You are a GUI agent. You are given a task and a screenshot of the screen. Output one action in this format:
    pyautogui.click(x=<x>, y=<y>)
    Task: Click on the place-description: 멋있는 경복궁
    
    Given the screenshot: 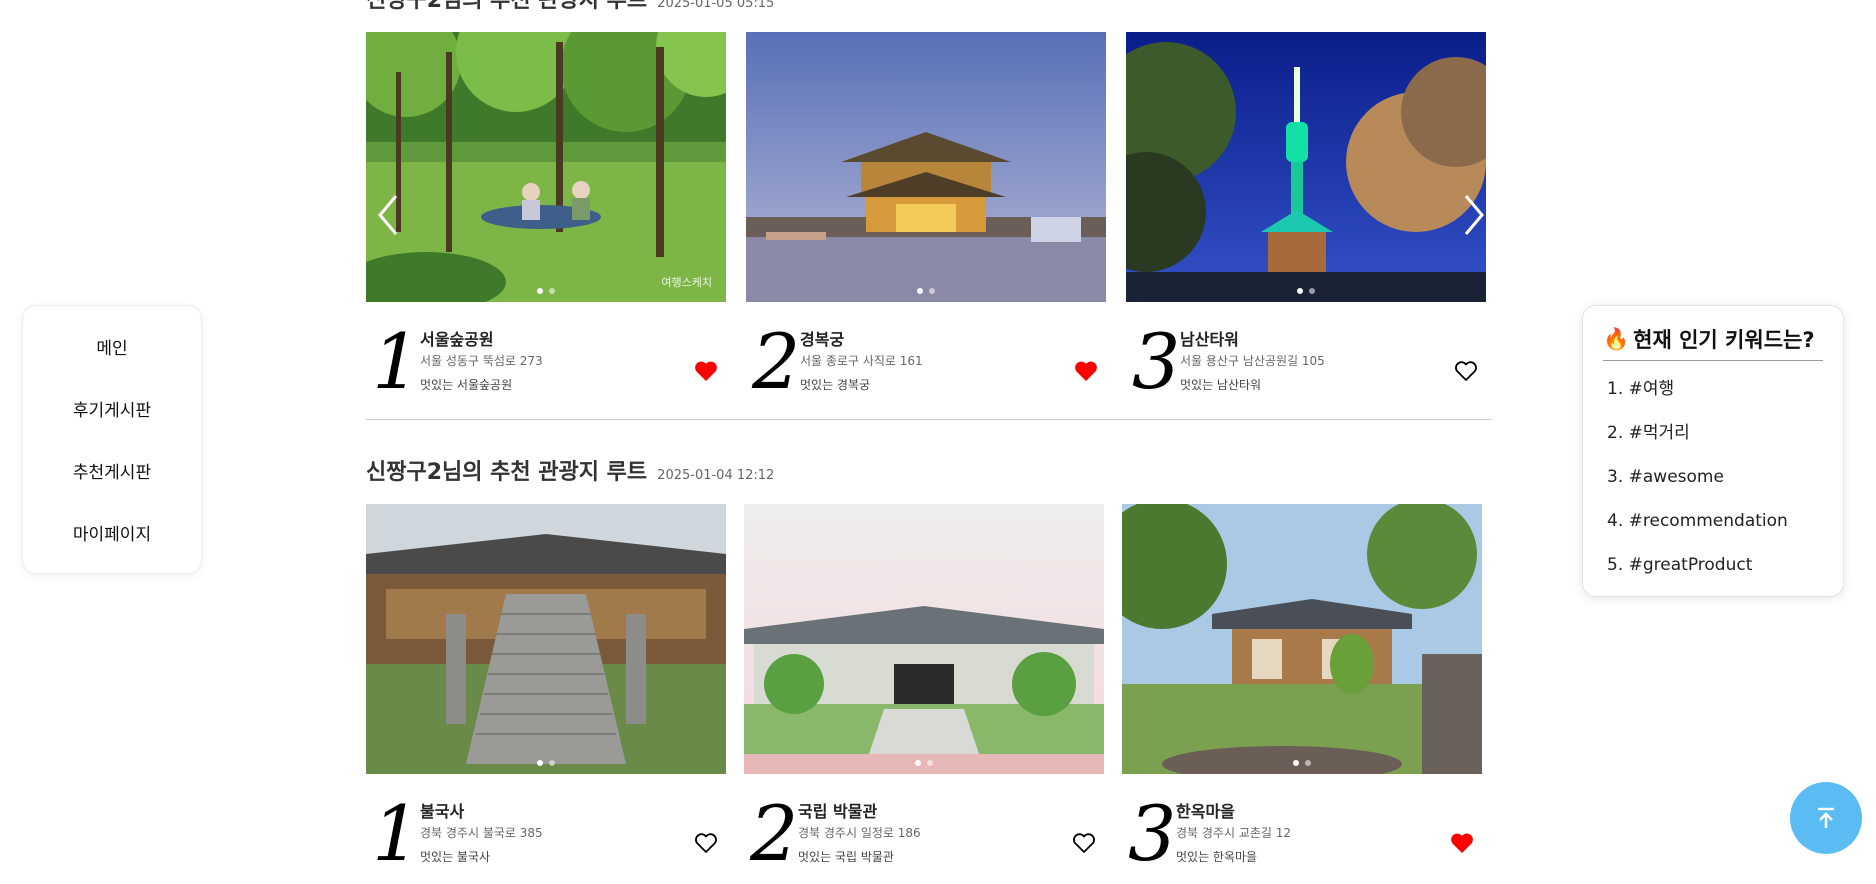 What is the action you would take?
    pyautogui.click(x=835, y=385)
    